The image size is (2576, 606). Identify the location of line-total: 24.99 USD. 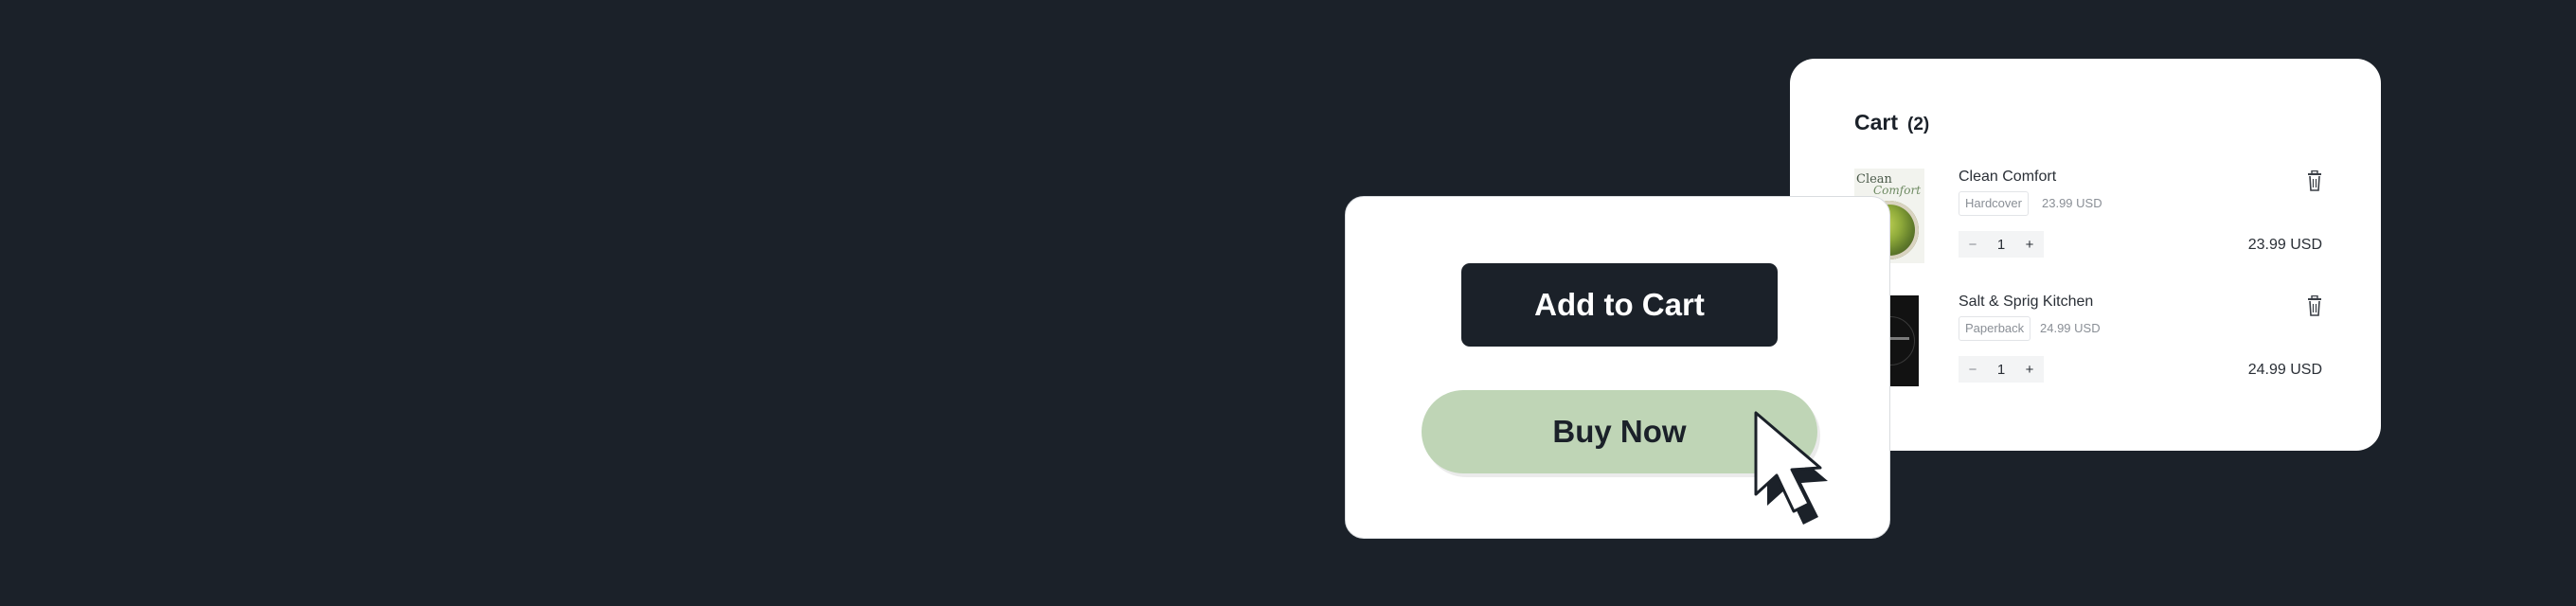
(2284, 370).